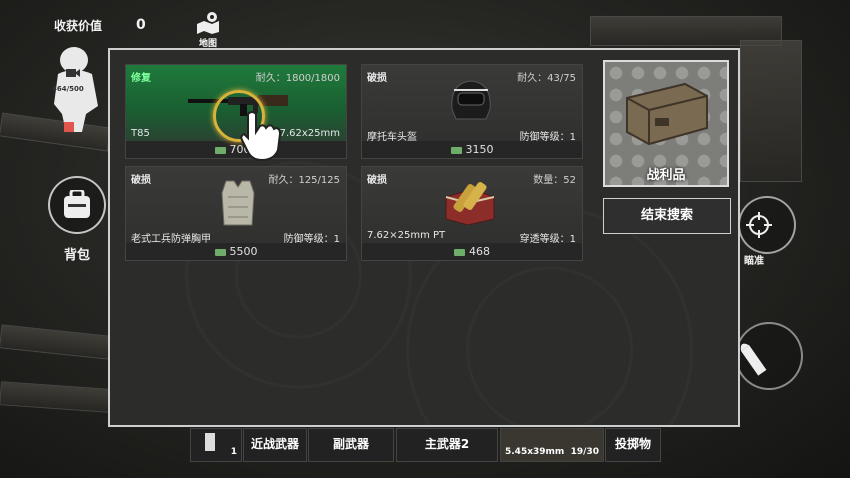  I want to click on item-price-bar: 468, so click(472, 251).